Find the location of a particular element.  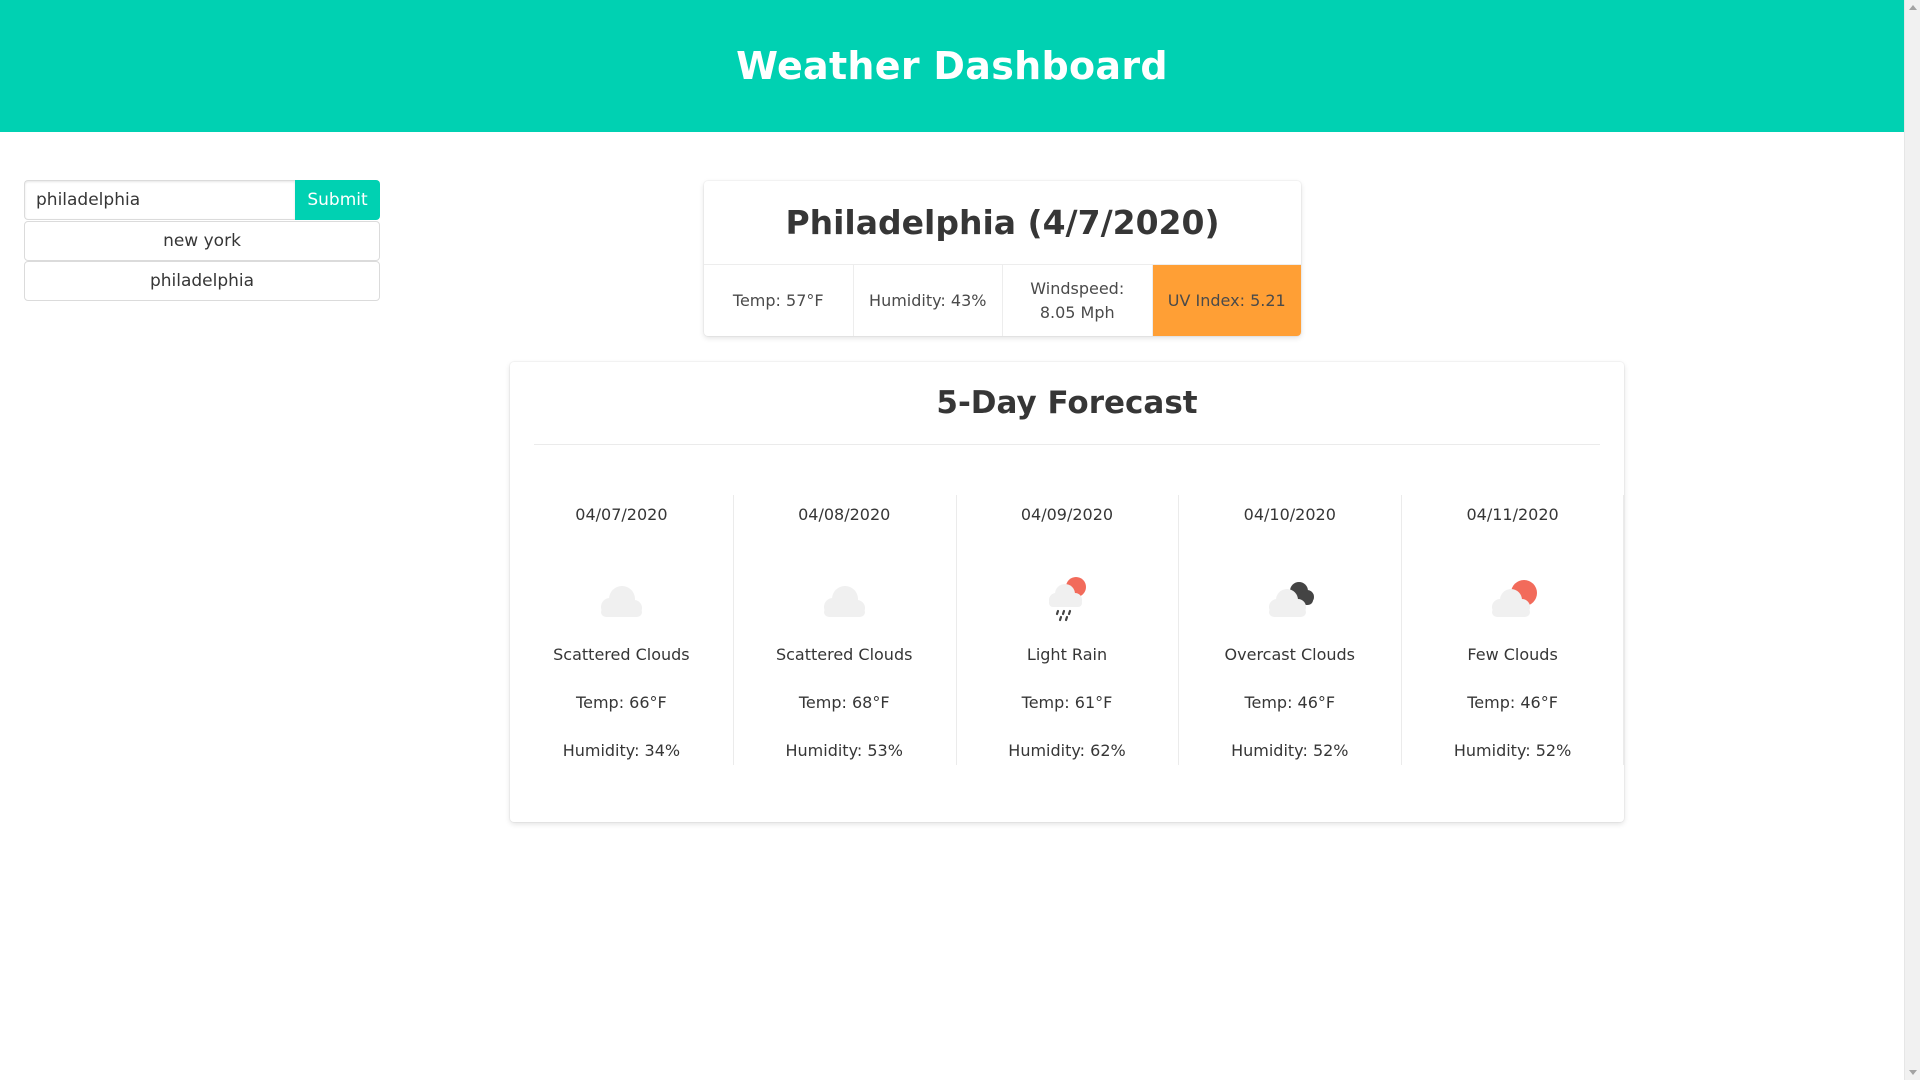

forecast-temp: Temp: 68°F is located at coordinates (844, 702).